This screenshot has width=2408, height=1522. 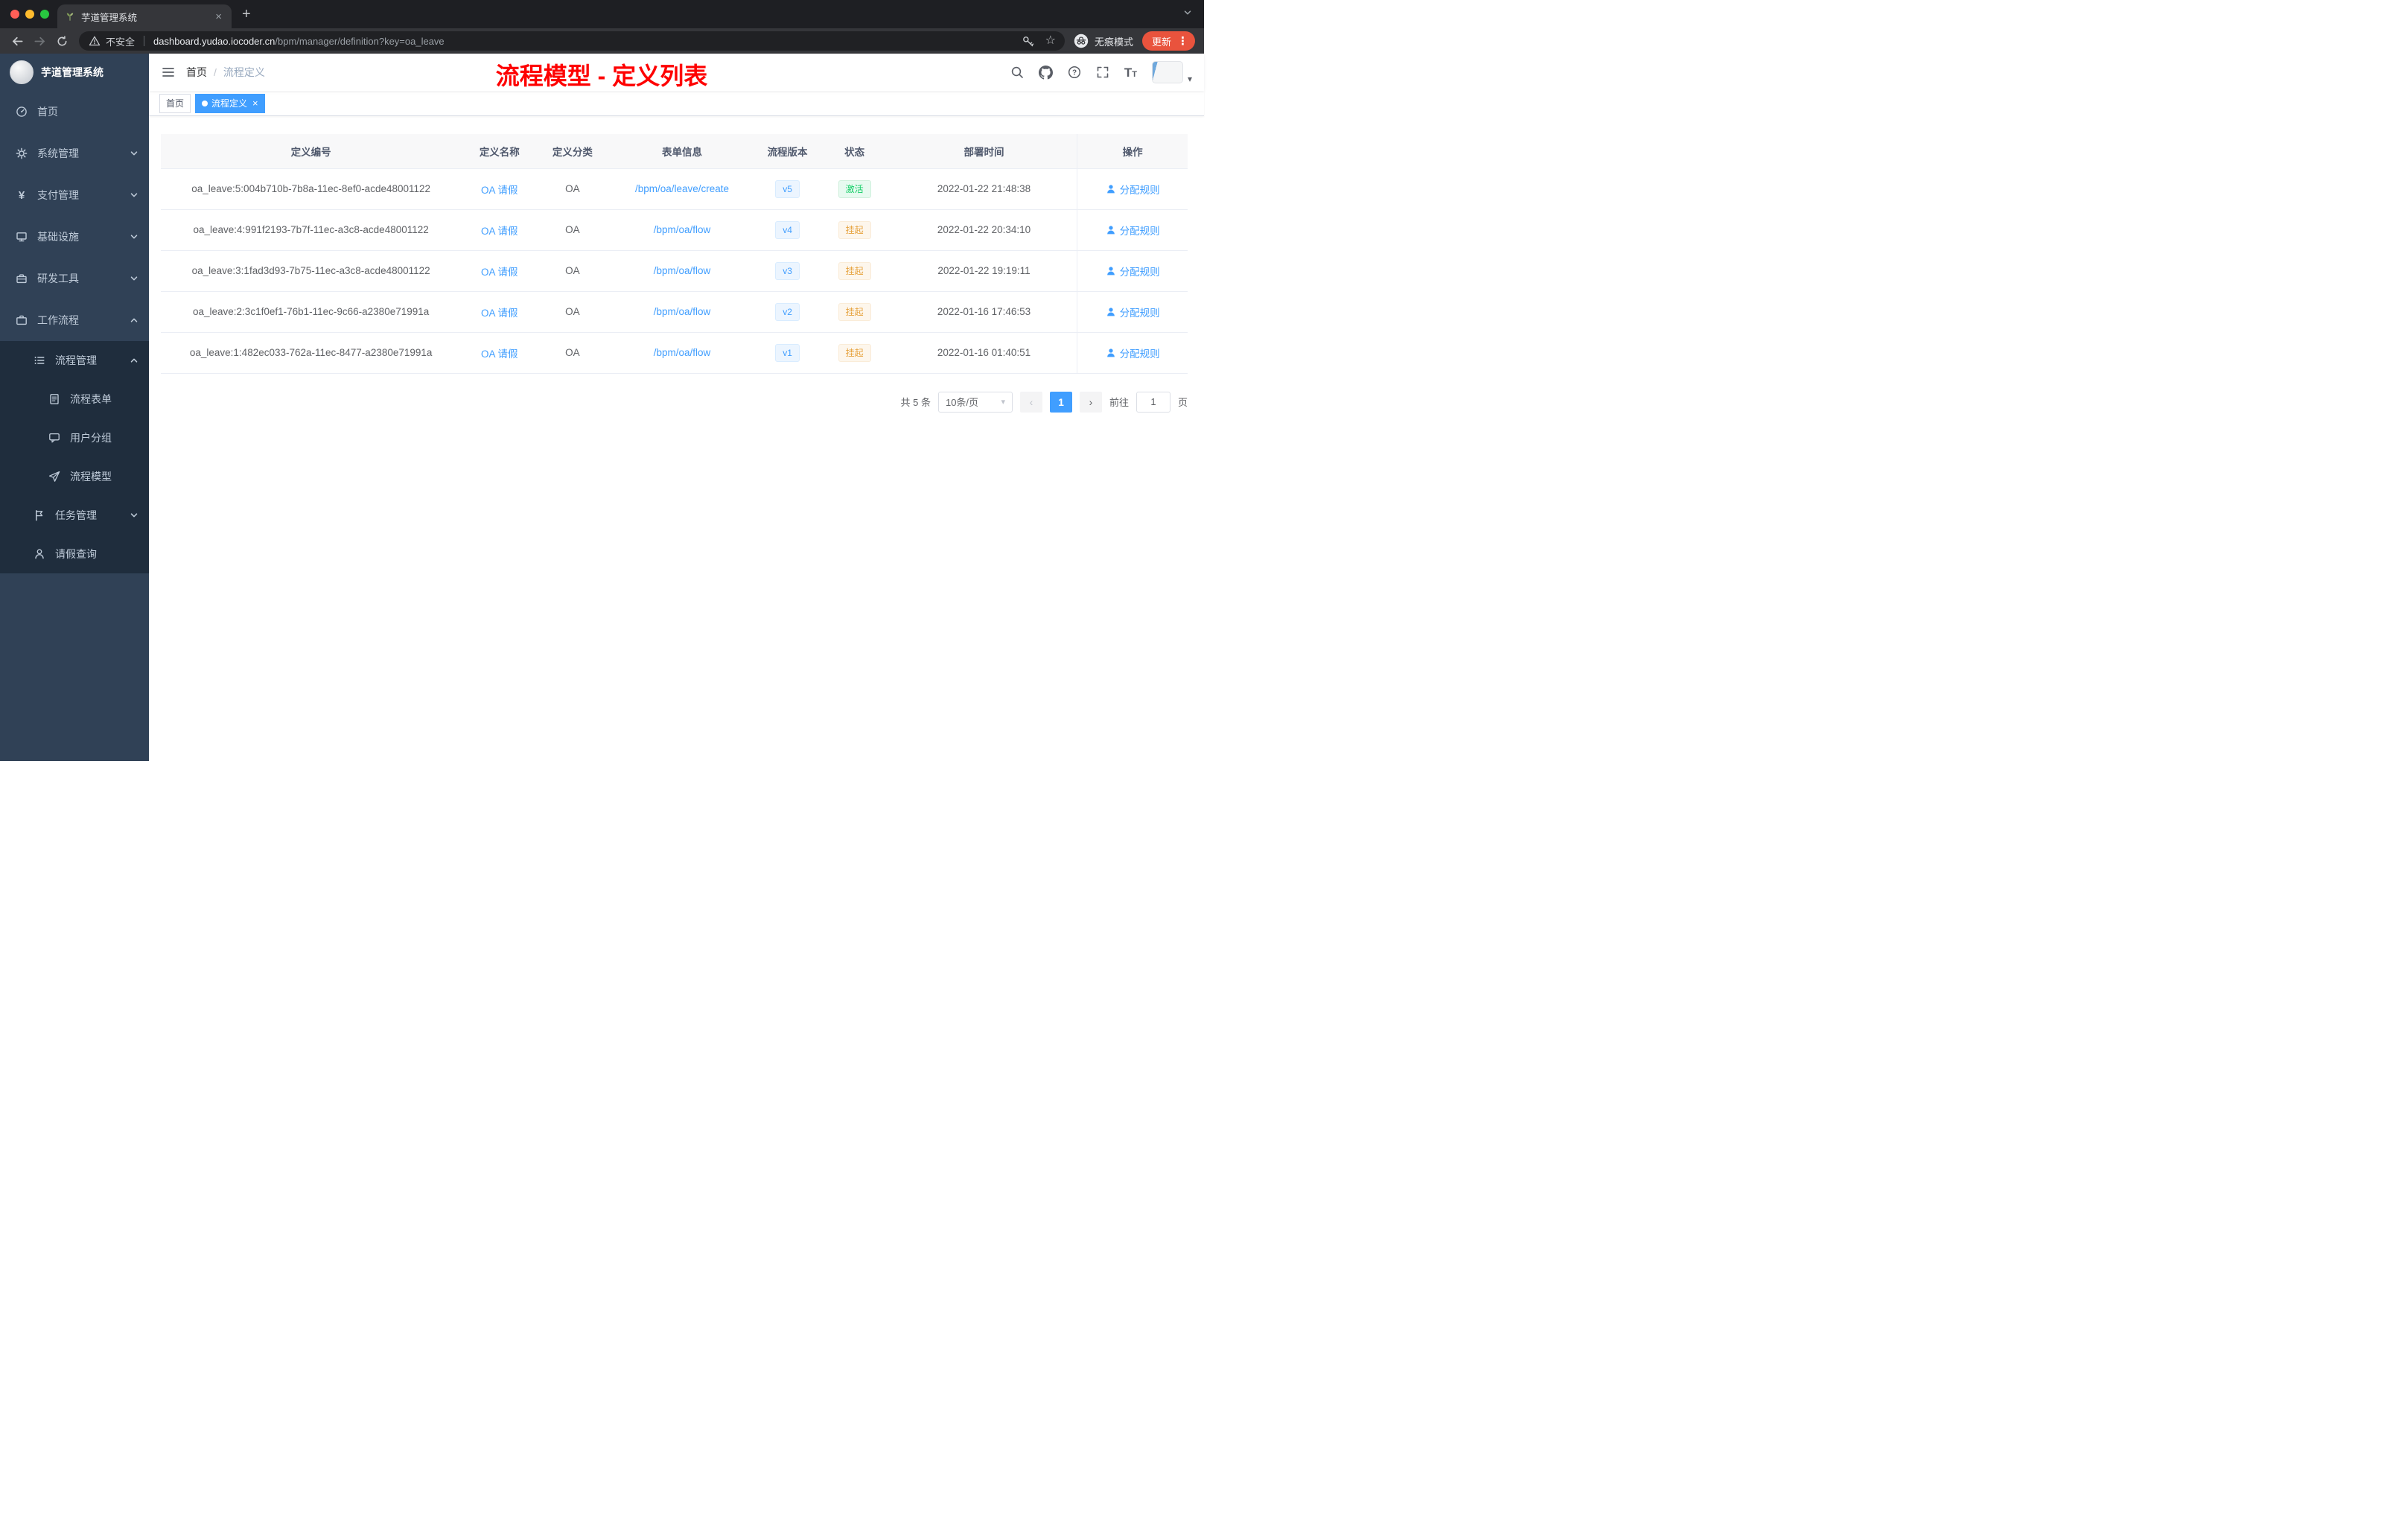 What do you see at coordinates (74, 476) in the screenshot?
I see `sidebar-item-process-model: 流程模型` at bounding box center [74, 476].